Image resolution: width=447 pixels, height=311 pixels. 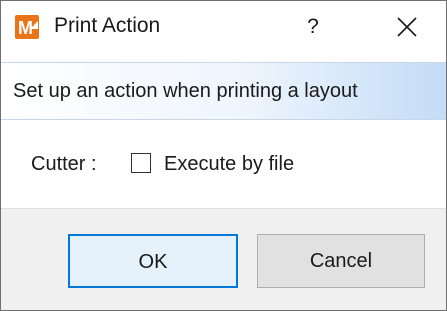 What do you see at coordinates (153, 261) in the screenshot?
I see `ok-button: OK` at bounding box center [153, 261].